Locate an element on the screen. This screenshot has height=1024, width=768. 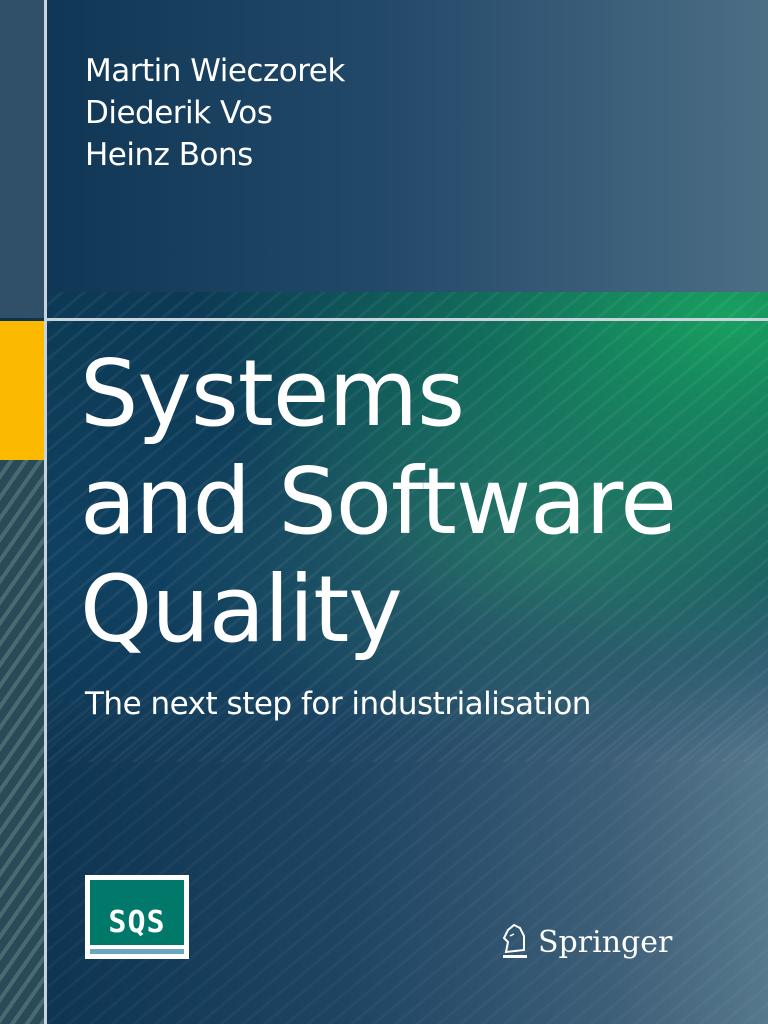
title-line: and Software is located at coordinates (378, 501).